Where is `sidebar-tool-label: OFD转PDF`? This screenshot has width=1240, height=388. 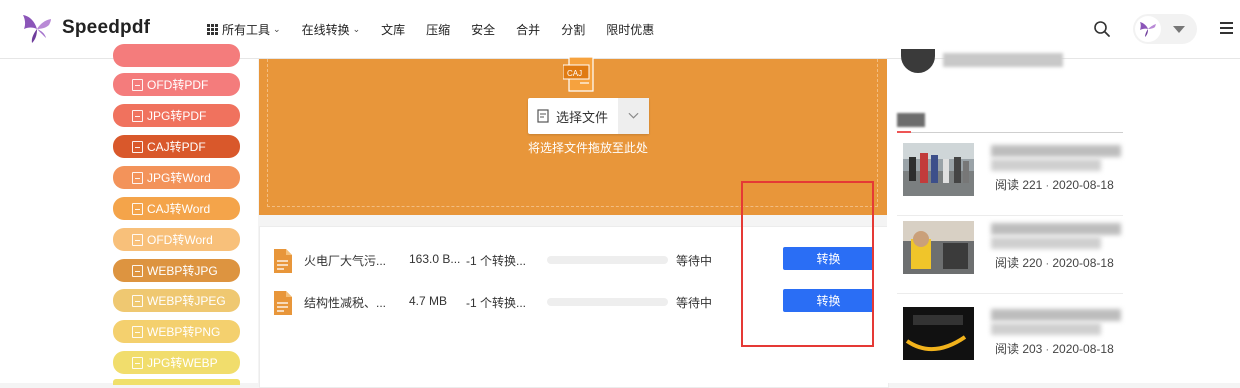 sidebar-tool-label: OFD转PDF is located at coordinates (178, 85).